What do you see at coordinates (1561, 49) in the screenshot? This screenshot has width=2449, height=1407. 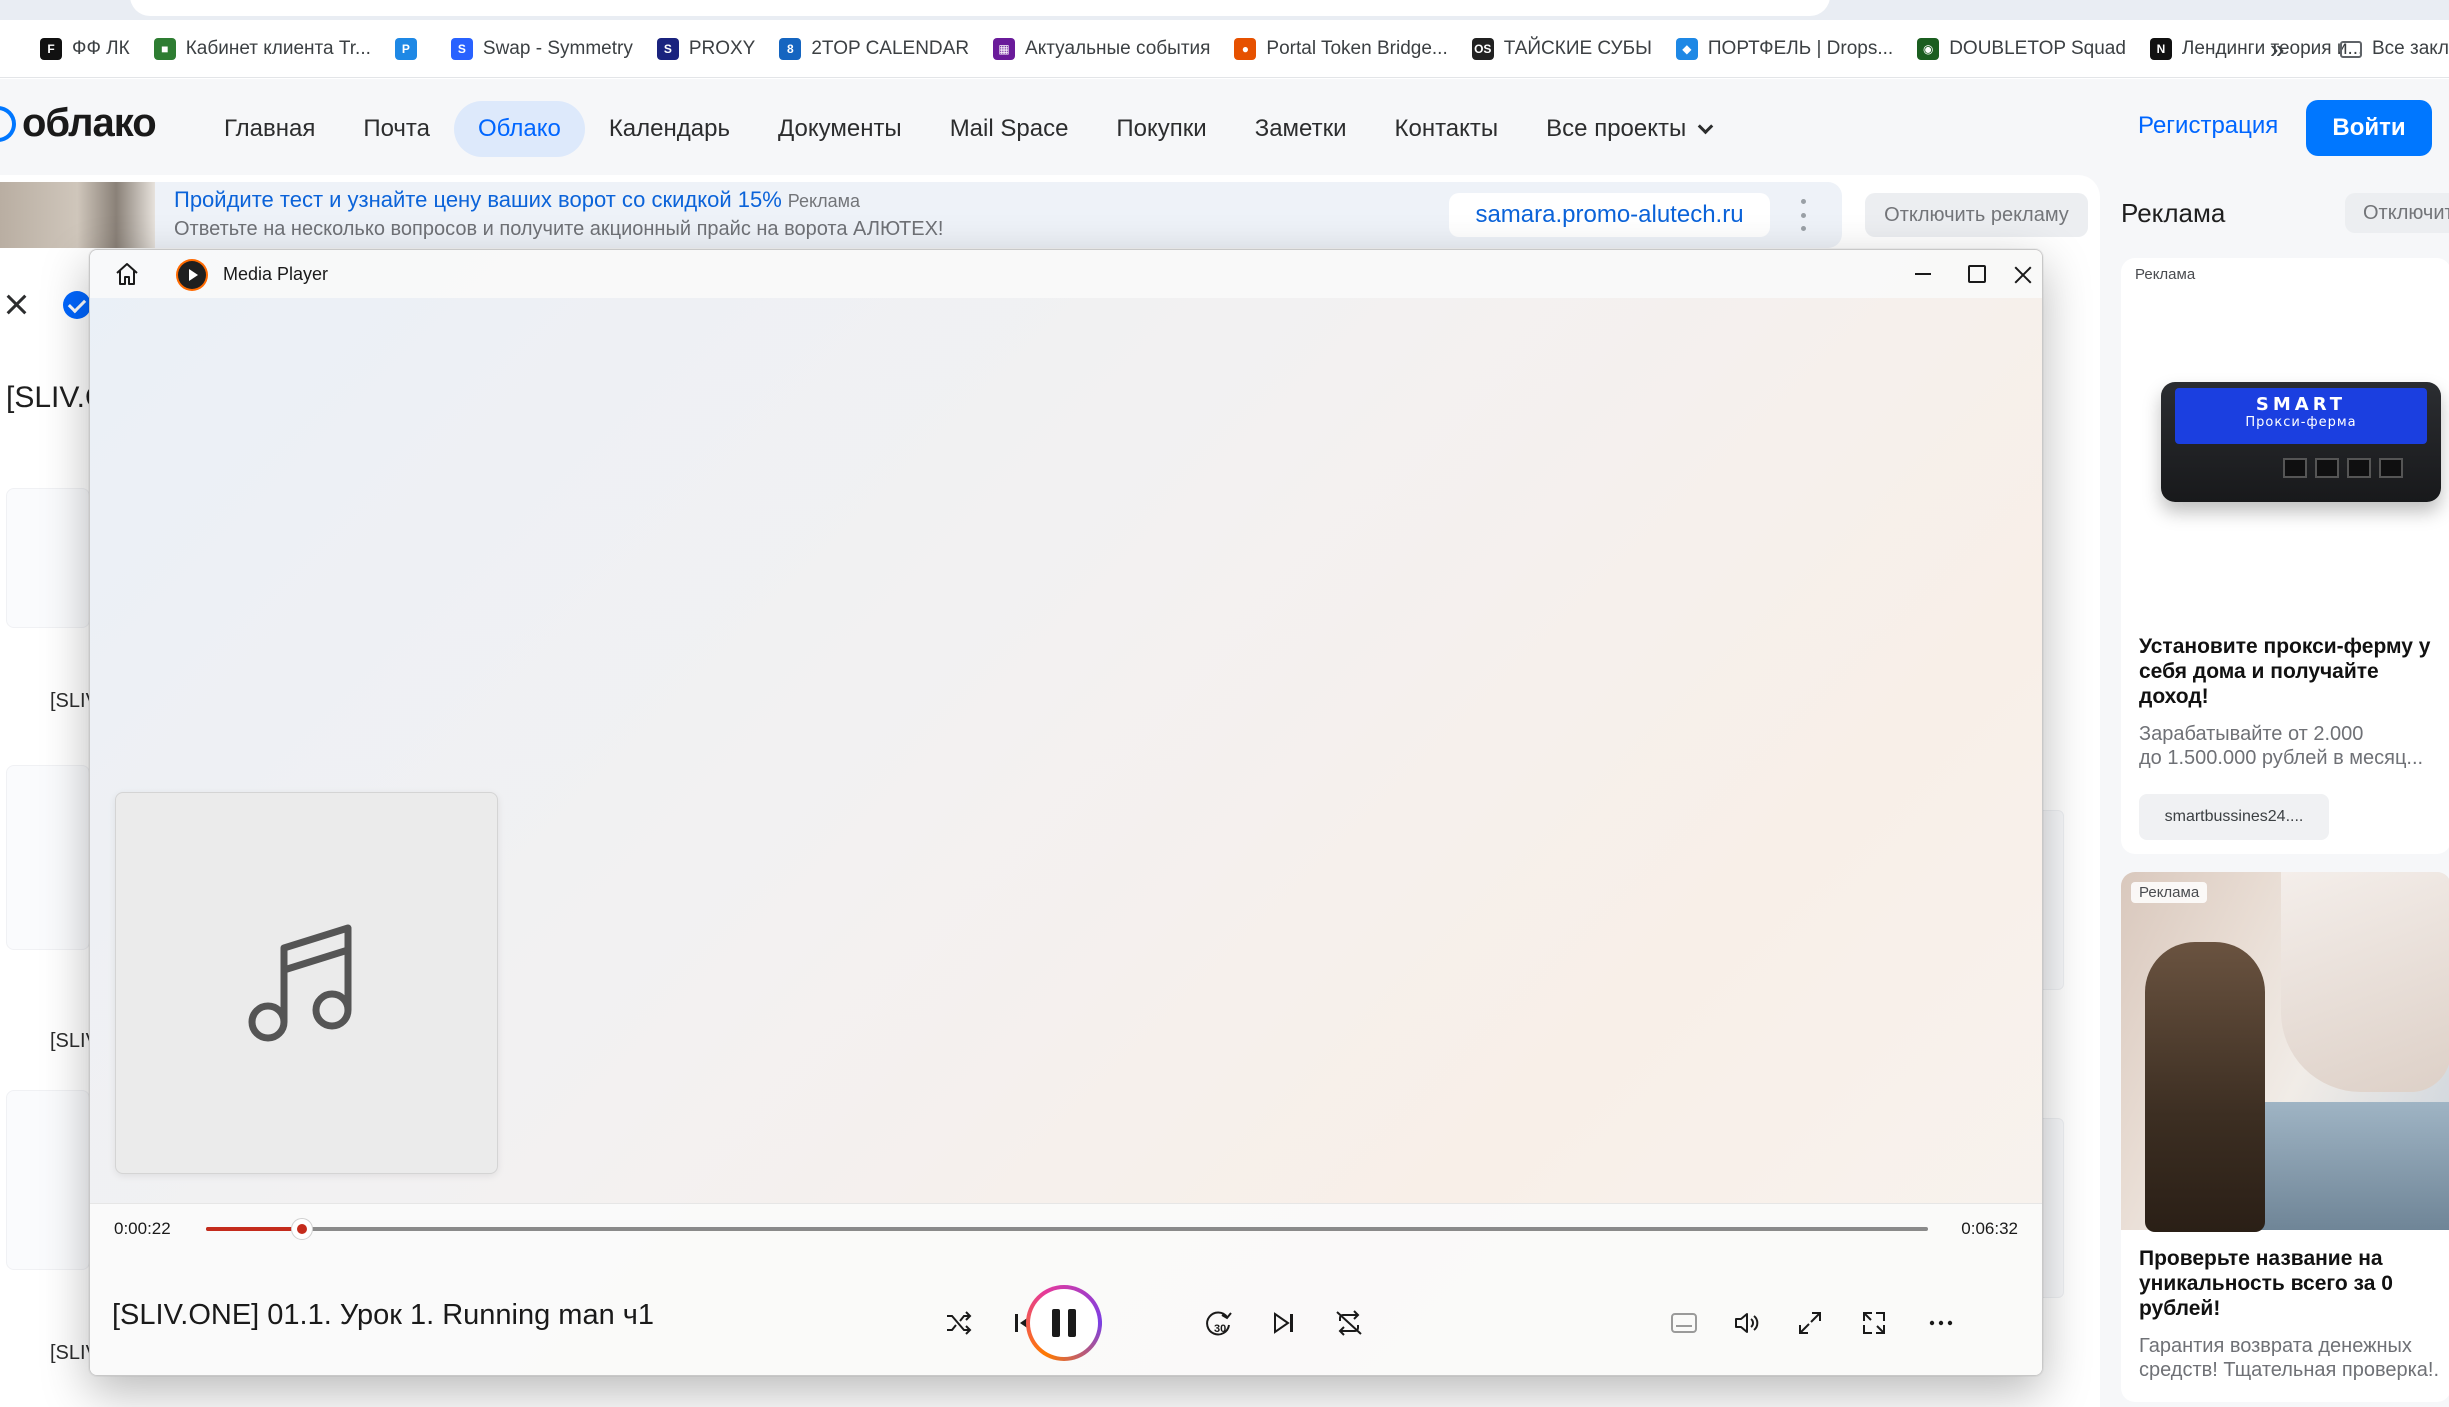 I see `bookmark-item: OS ТАЙСКИЕ СУБЫ` at bounding box center [1561, 49].